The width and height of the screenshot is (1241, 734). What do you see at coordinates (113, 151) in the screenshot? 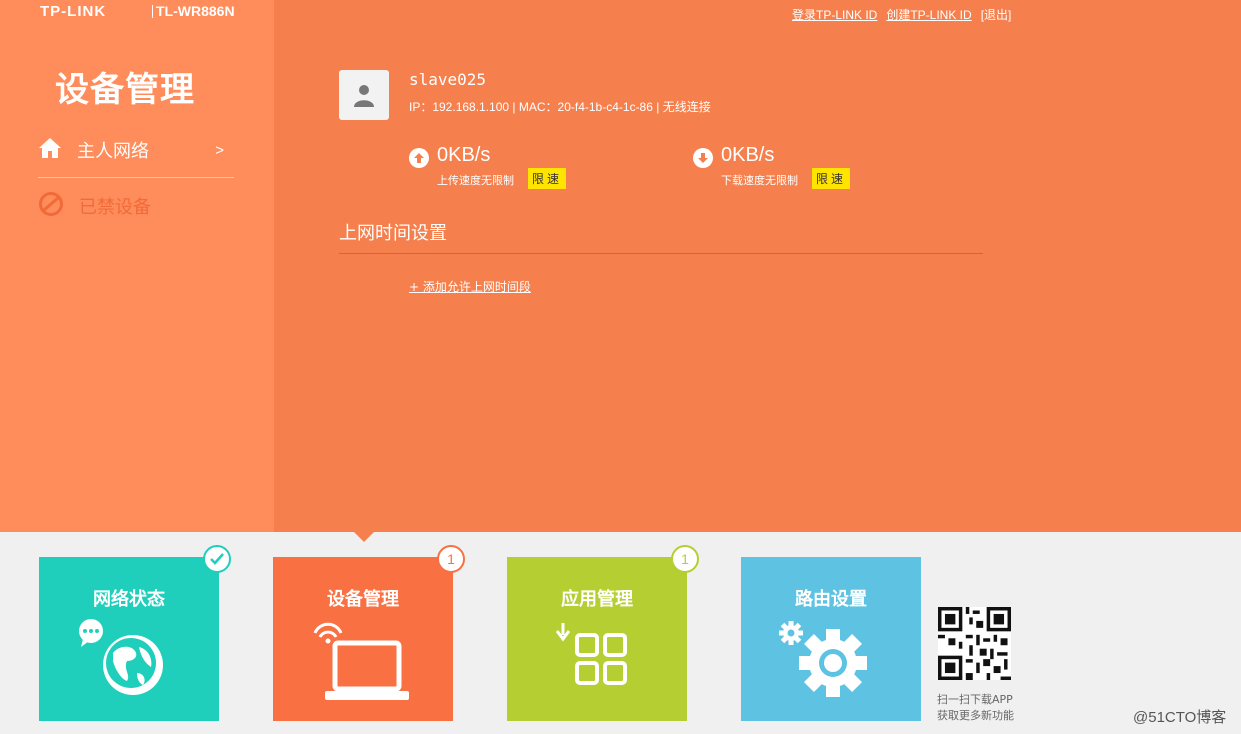
I see `sidebar-item-label: 主人网络` at bounding box center [113, 151].